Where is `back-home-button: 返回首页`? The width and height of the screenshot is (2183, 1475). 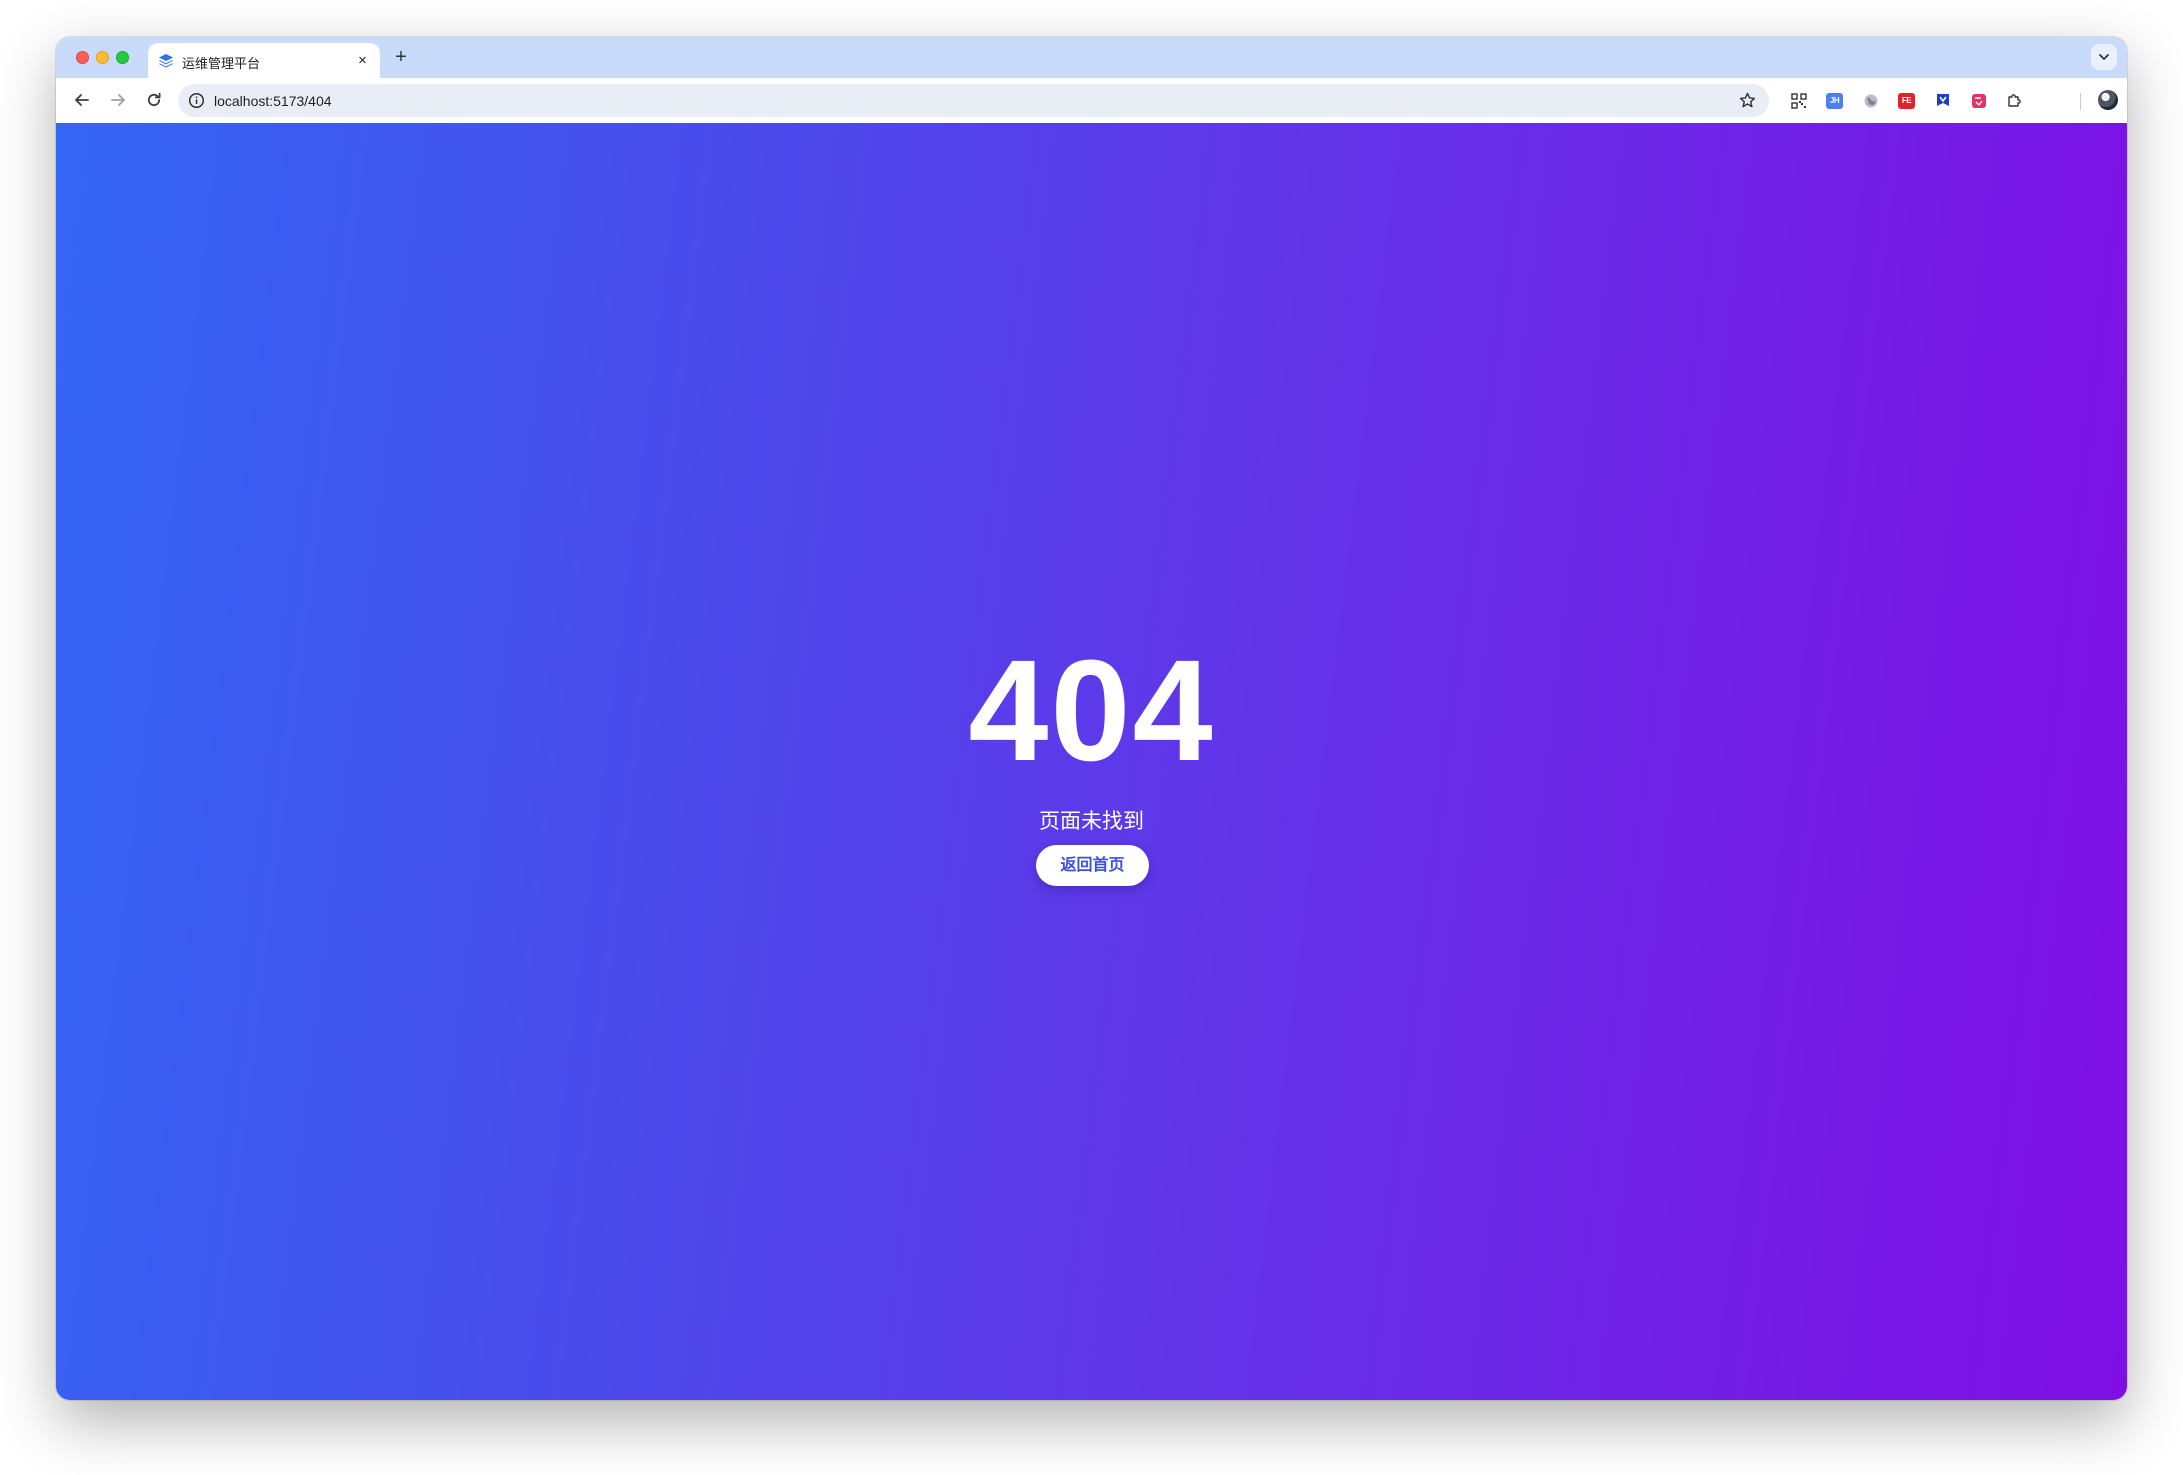 back-home-button: 返回首页 is located at coordinates (1092, 865).